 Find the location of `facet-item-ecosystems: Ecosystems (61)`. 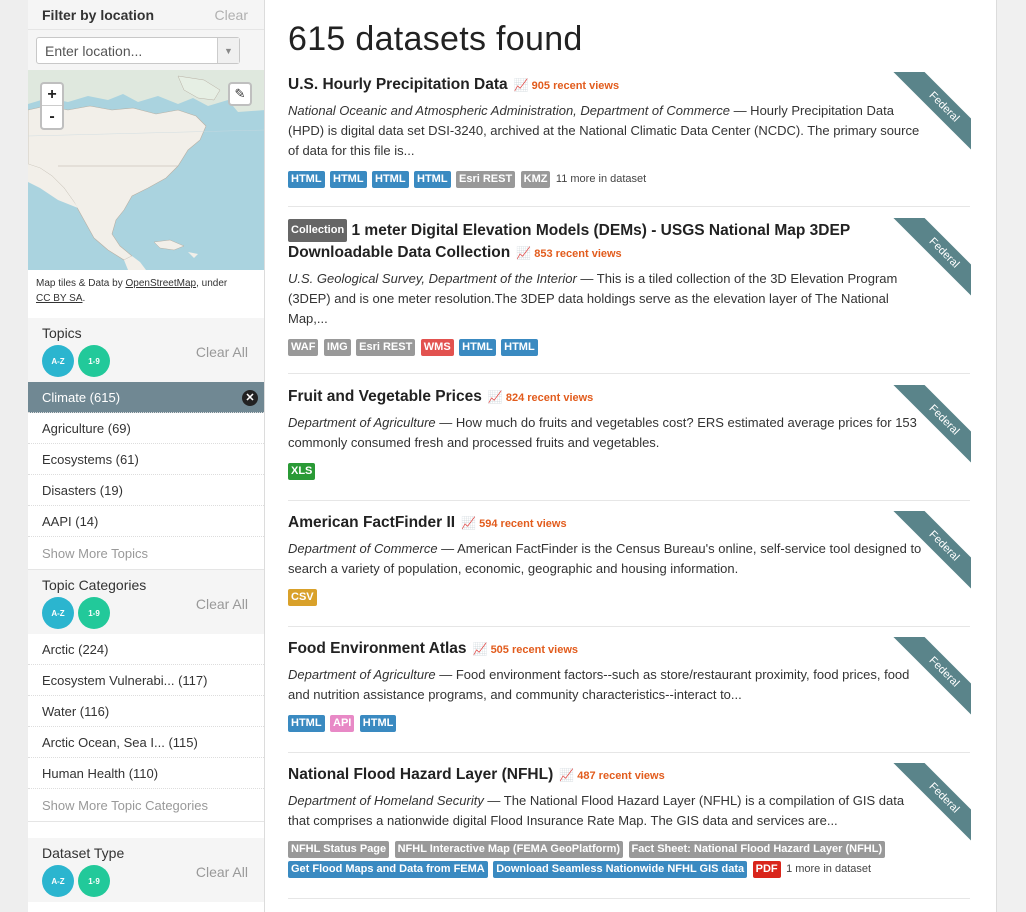

facet-item-ecosystems: Ecosystems (61) is located at coordinates (146, 459).